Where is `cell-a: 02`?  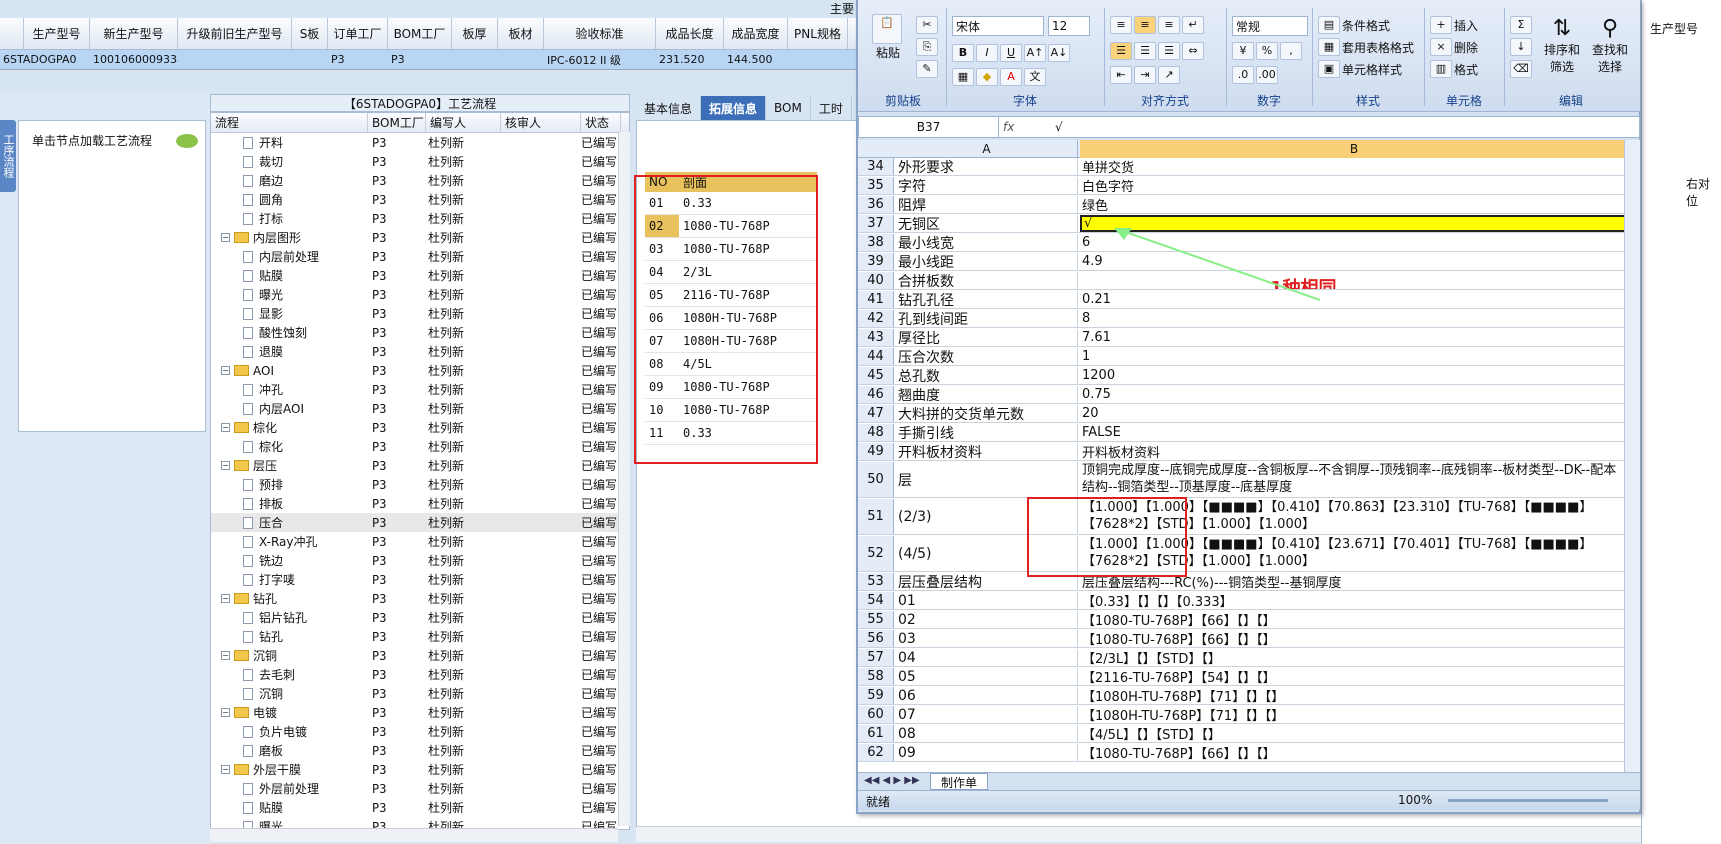 cell-a: 02 is located at coordinates (987, 619).